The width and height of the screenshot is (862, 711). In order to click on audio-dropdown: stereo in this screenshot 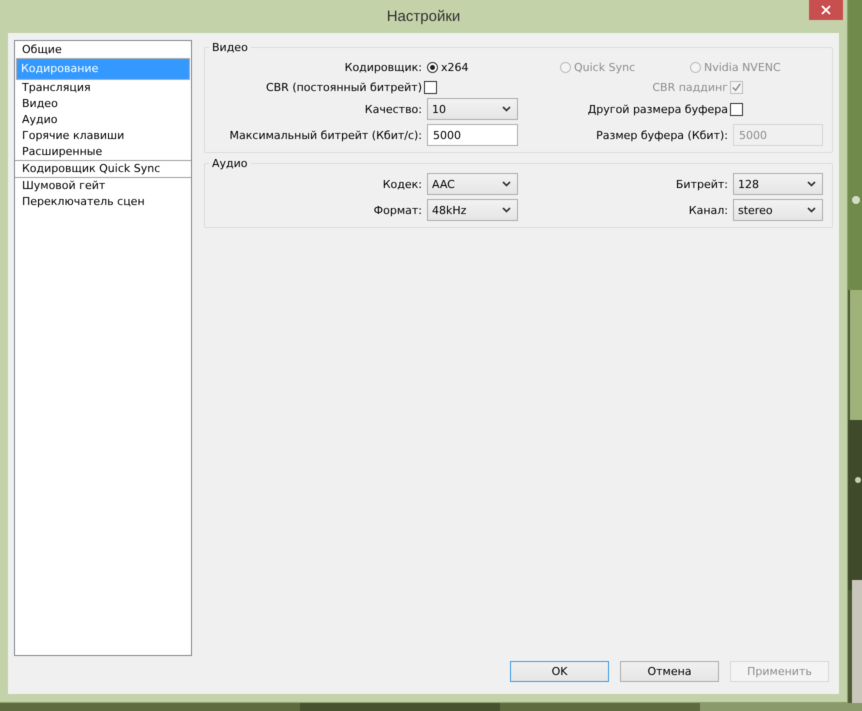, I will do `click(778, 210)`.